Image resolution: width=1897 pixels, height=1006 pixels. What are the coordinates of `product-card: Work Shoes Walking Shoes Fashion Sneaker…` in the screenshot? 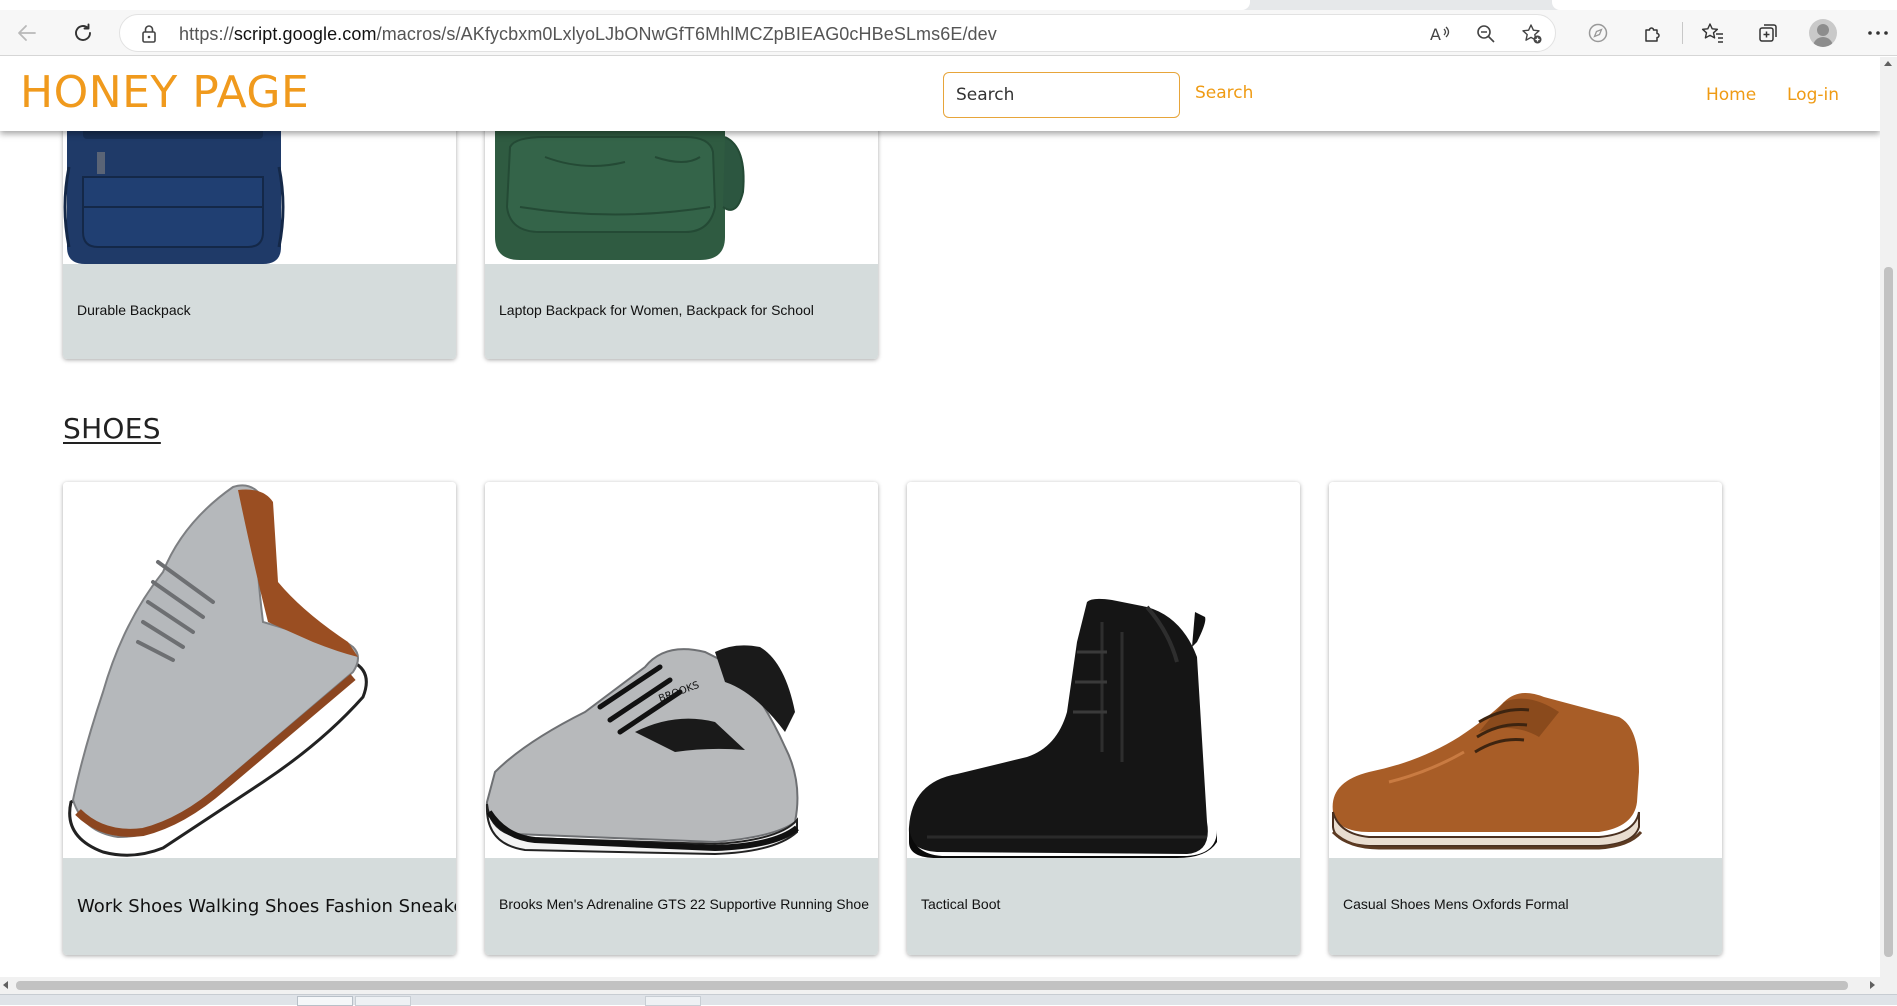 It's located at (259, 718).